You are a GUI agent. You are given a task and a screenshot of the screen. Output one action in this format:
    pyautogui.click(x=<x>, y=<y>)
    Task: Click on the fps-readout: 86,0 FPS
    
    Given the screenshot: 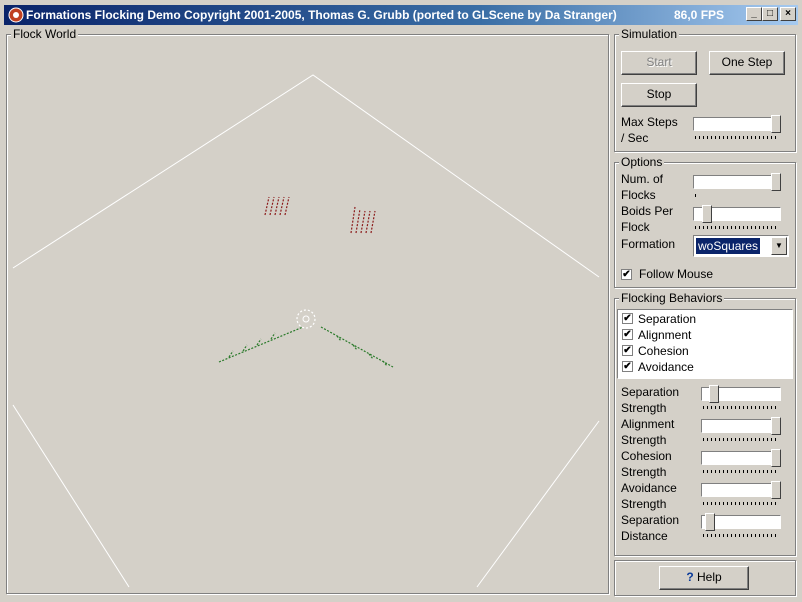 What is the action you would take?
    pyautogui.click(x=699, y=15)
    